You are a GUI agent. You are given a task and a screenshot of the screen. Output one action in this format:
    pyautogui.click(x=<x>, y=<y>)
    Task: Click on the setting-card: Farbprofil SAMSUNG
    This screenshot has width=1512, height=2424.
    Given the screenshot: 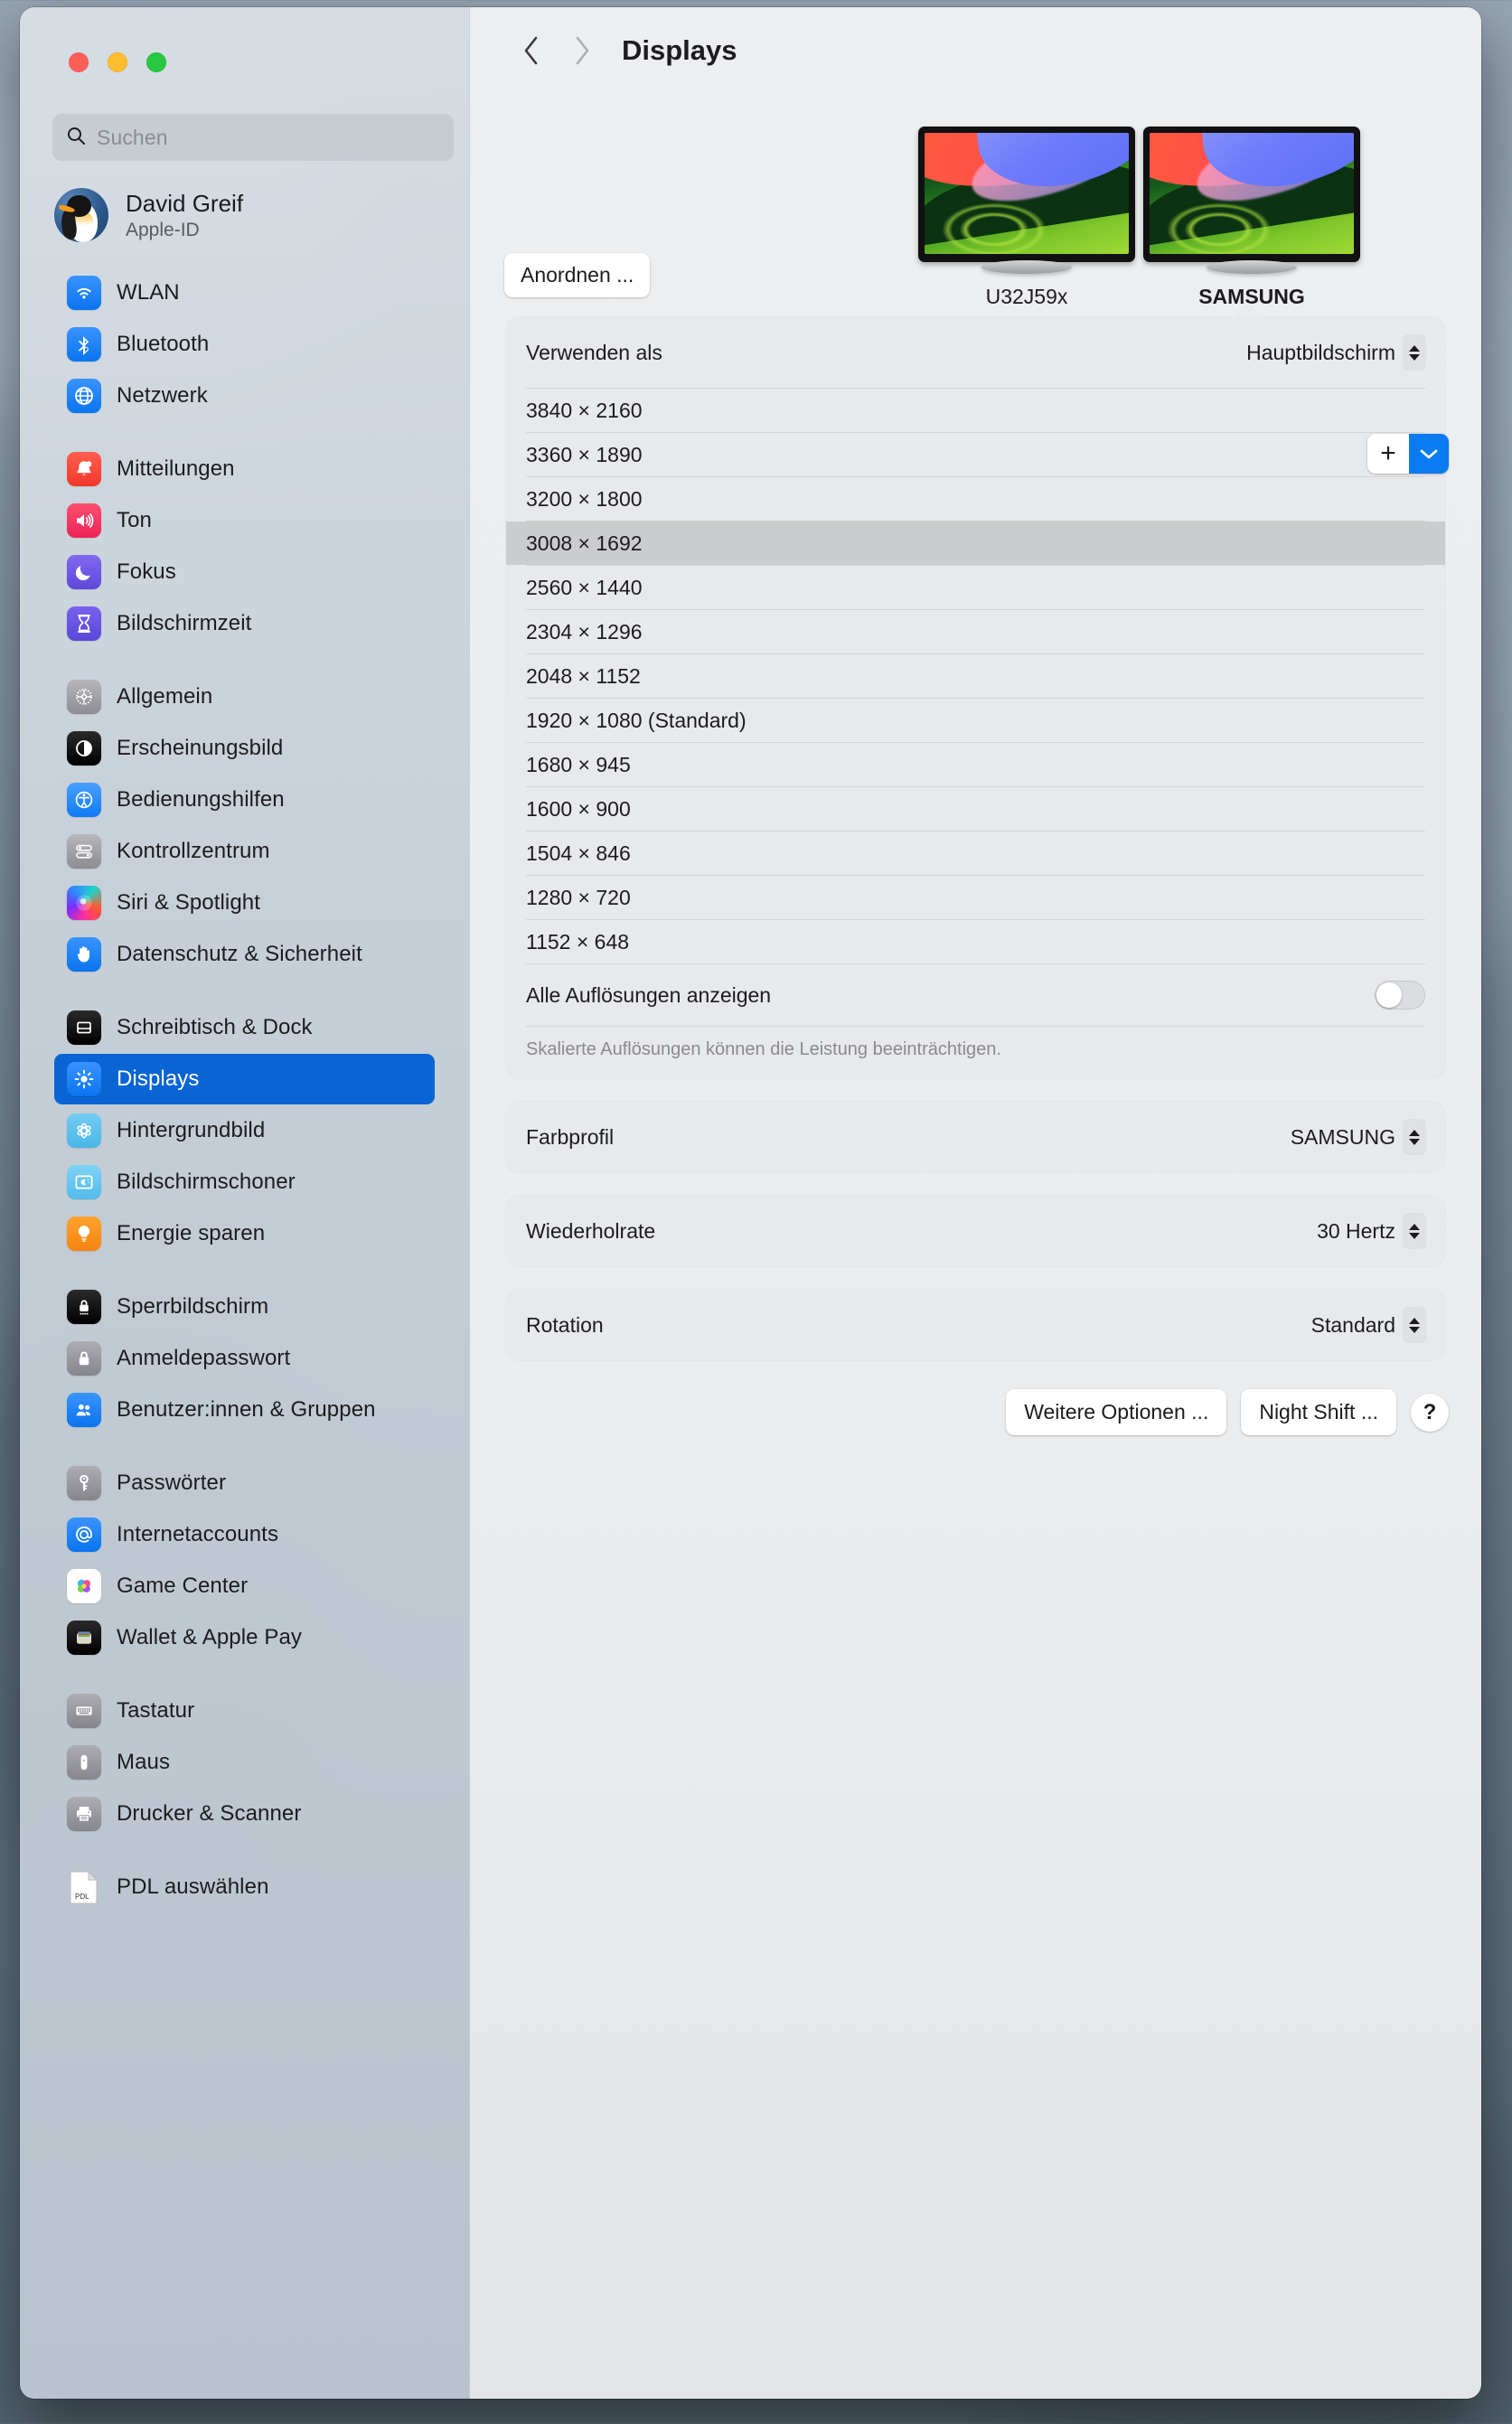 What is the action you would take?
    pyautogui.click(x=975, y=1137)
    